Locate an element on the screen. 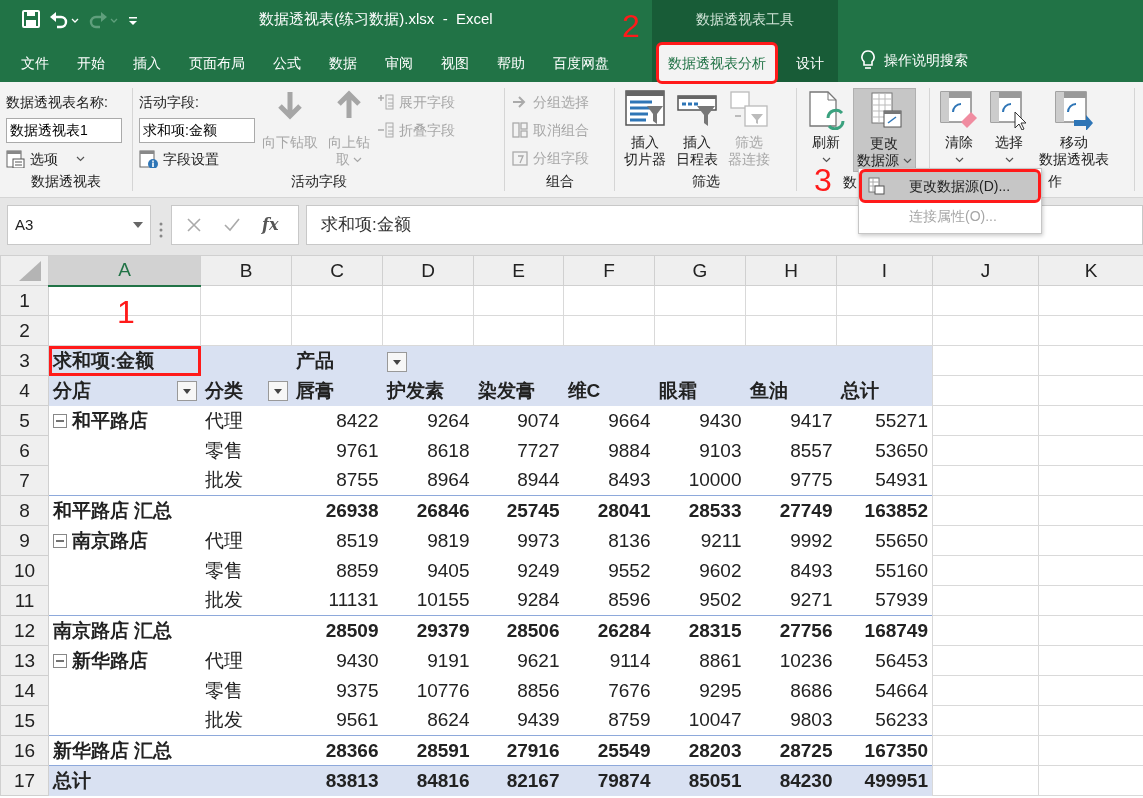 The width and height of the screenshot is (1143, 798). group-label: 组合 is located at coordinates (559, 181).